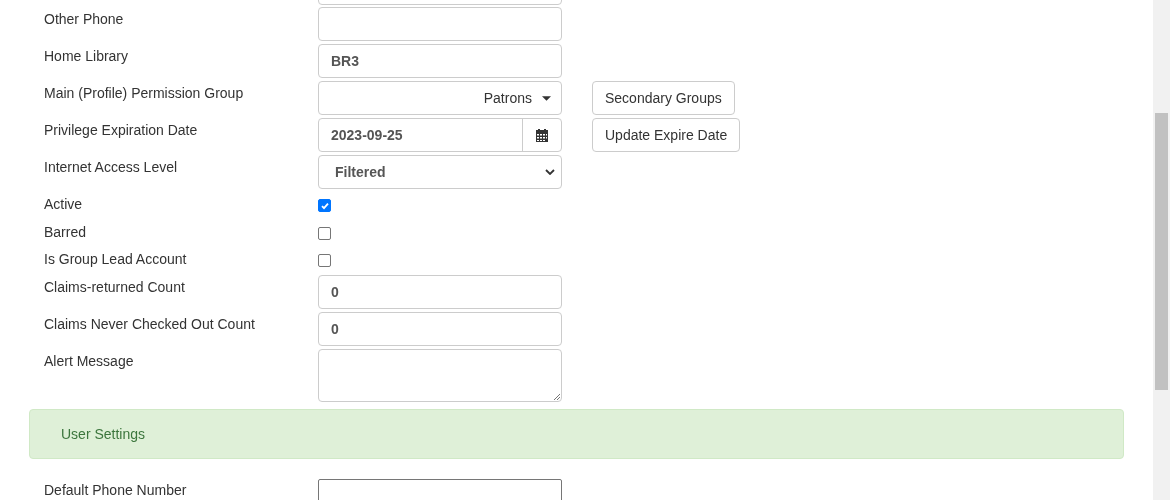  What do you see at coordinates (84, 18) in the screenshot?
I see `field-label: Other Phone` at bounding box center [84, 18].